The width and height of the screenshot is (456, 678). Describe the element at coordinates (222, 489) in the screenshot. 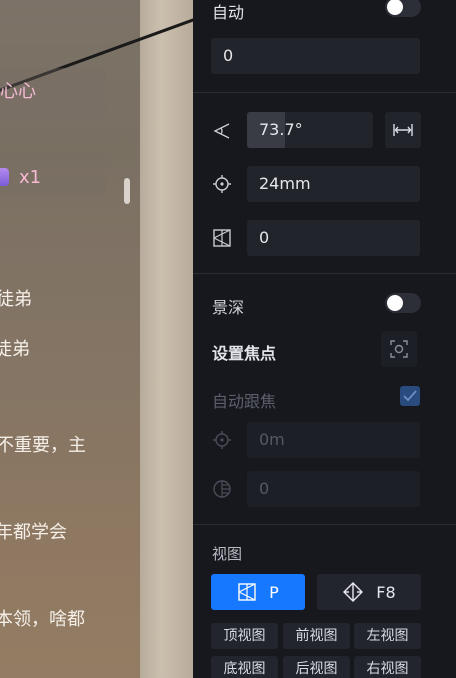

I see `aperture-icon` at that location.